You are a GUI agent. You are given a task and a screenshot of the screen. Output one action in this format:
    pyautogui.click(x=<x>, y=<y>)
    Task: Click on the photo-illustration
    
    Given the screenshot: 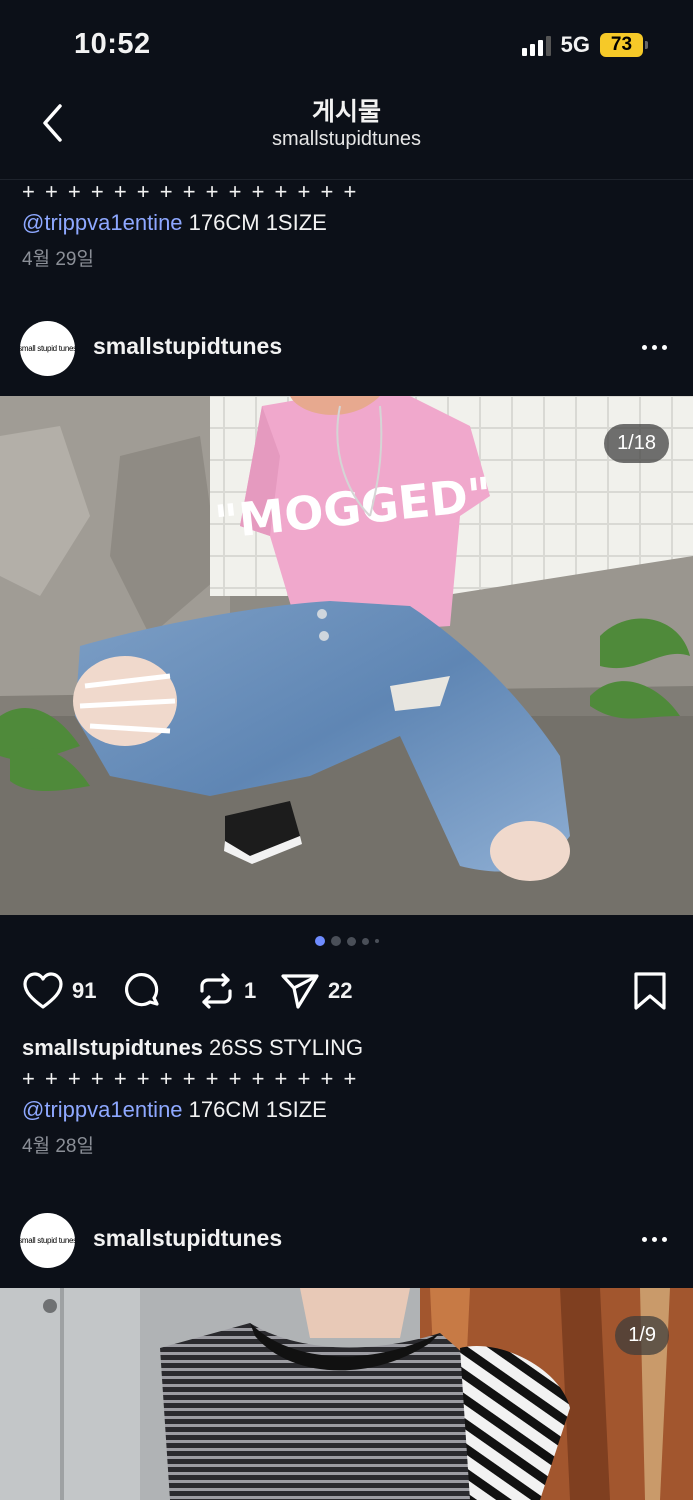 What is the action you would take?
    pyautogui.click(x=346, y=1394)
    